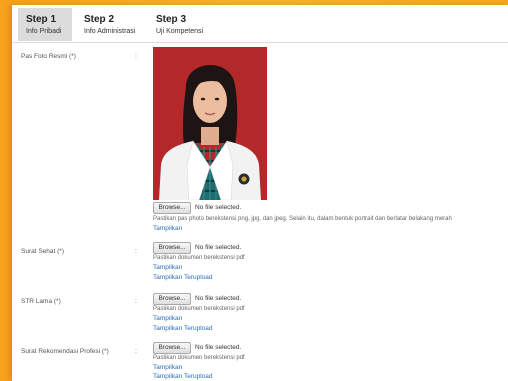 The image size is (508, 381). Describe the element at coordinates (171, 19) in the screenshot. I see `step-number: Step 3` at that location.